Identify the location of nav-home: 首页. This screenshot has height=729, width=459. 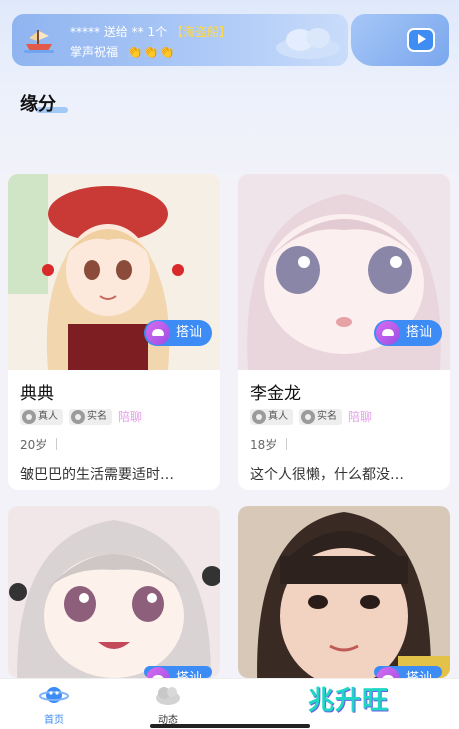
(54, 704).